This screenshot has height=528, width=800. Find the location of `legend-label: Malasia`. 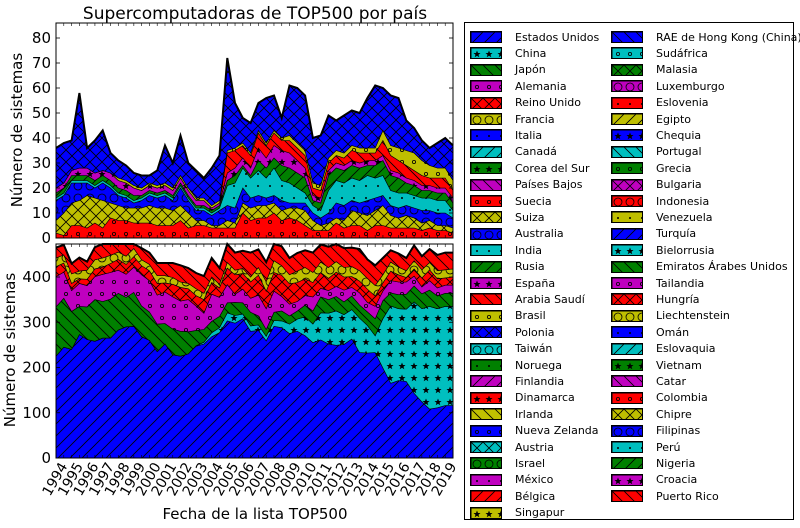

legend-label: Malasia is located at coordinates (677, 70).